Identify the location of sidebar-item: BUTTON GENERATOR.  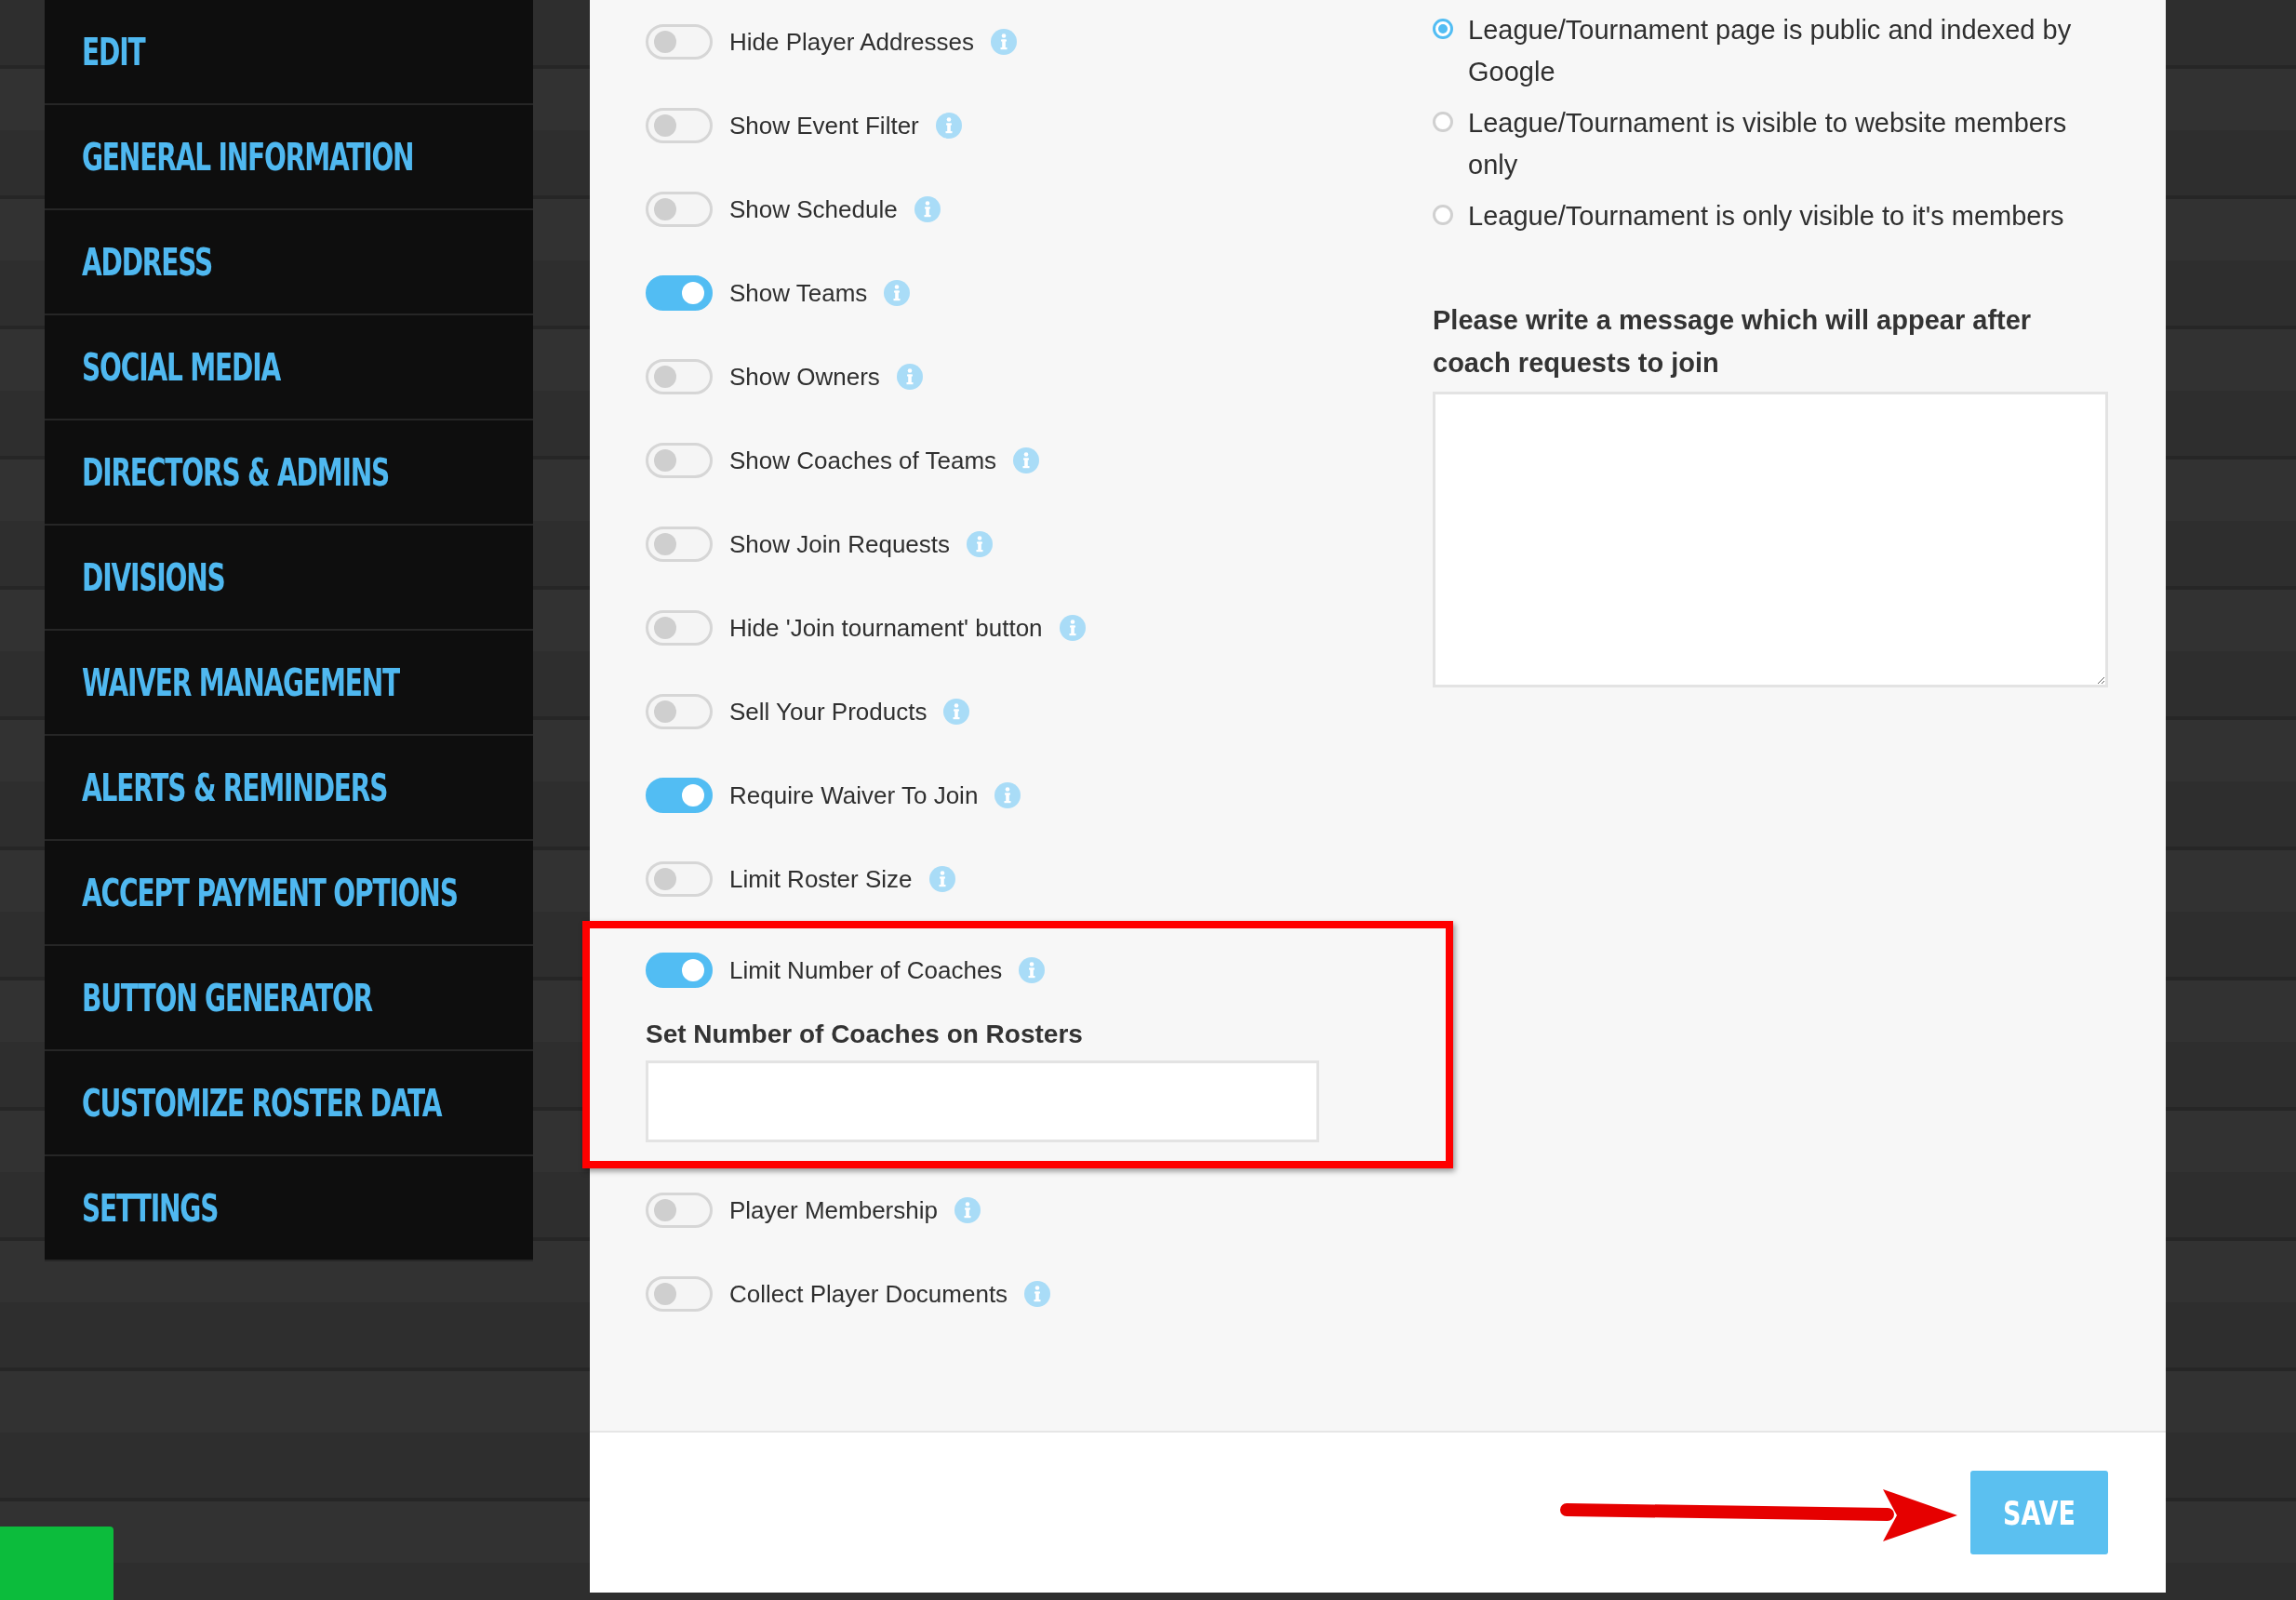
(289, 998).